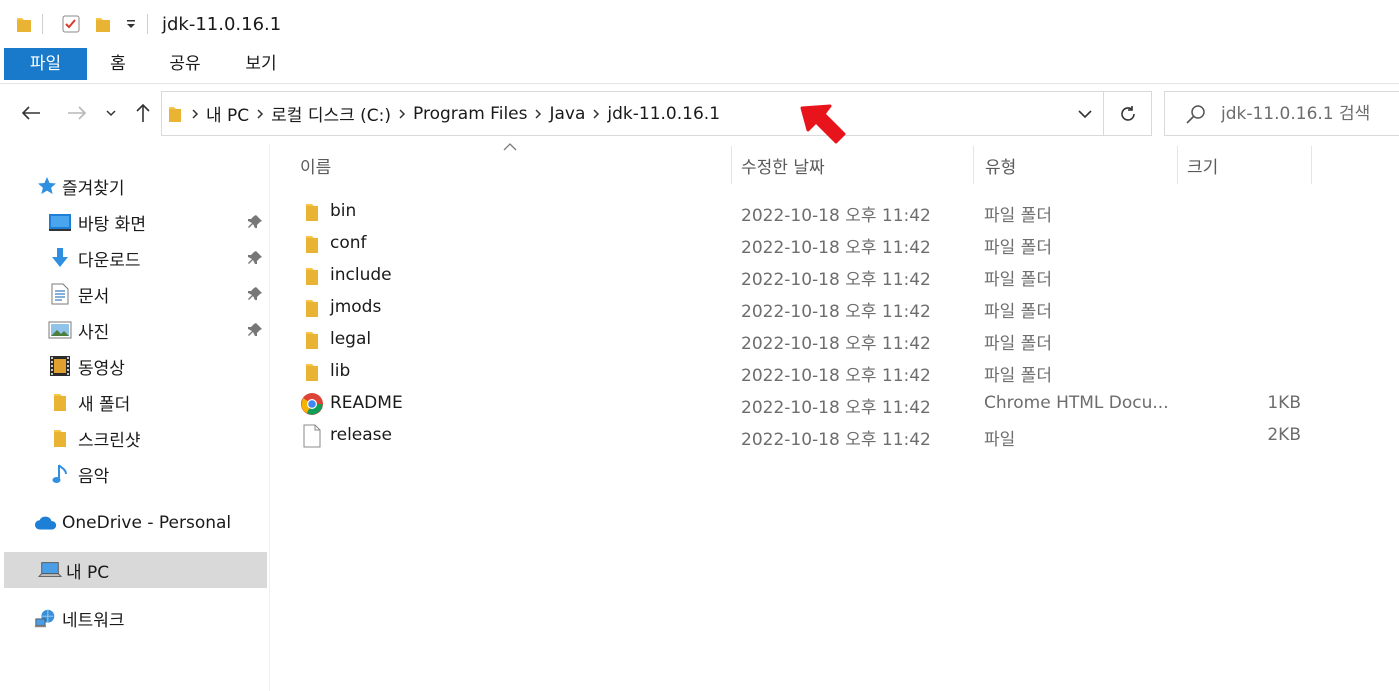 The image size is (1399, 691). Describe the element at coordinates (1284, 435) in the screenshot. I see `file-size: 2KB` at that location.